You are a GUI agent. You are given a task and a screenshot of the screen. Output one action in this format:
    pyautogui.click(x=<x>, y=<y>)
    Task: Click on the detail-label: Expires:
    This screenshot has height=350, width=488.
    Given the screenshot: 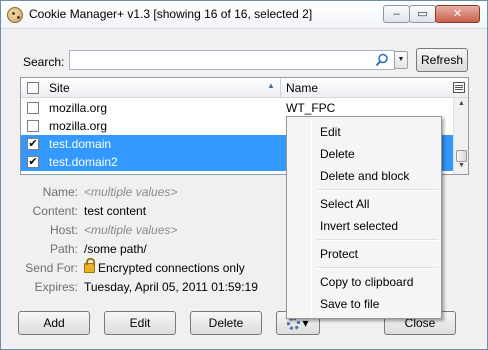 What is the action you would take?
    pyautogui.click(x=56, y=287)
    